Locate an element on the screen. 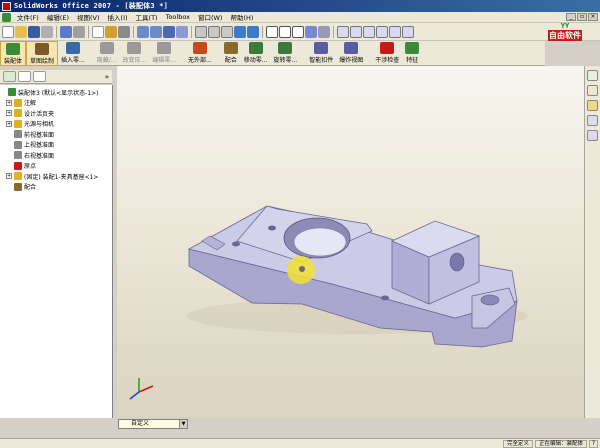  command-button: 干涉检查 is located at coordinates (387, 52).